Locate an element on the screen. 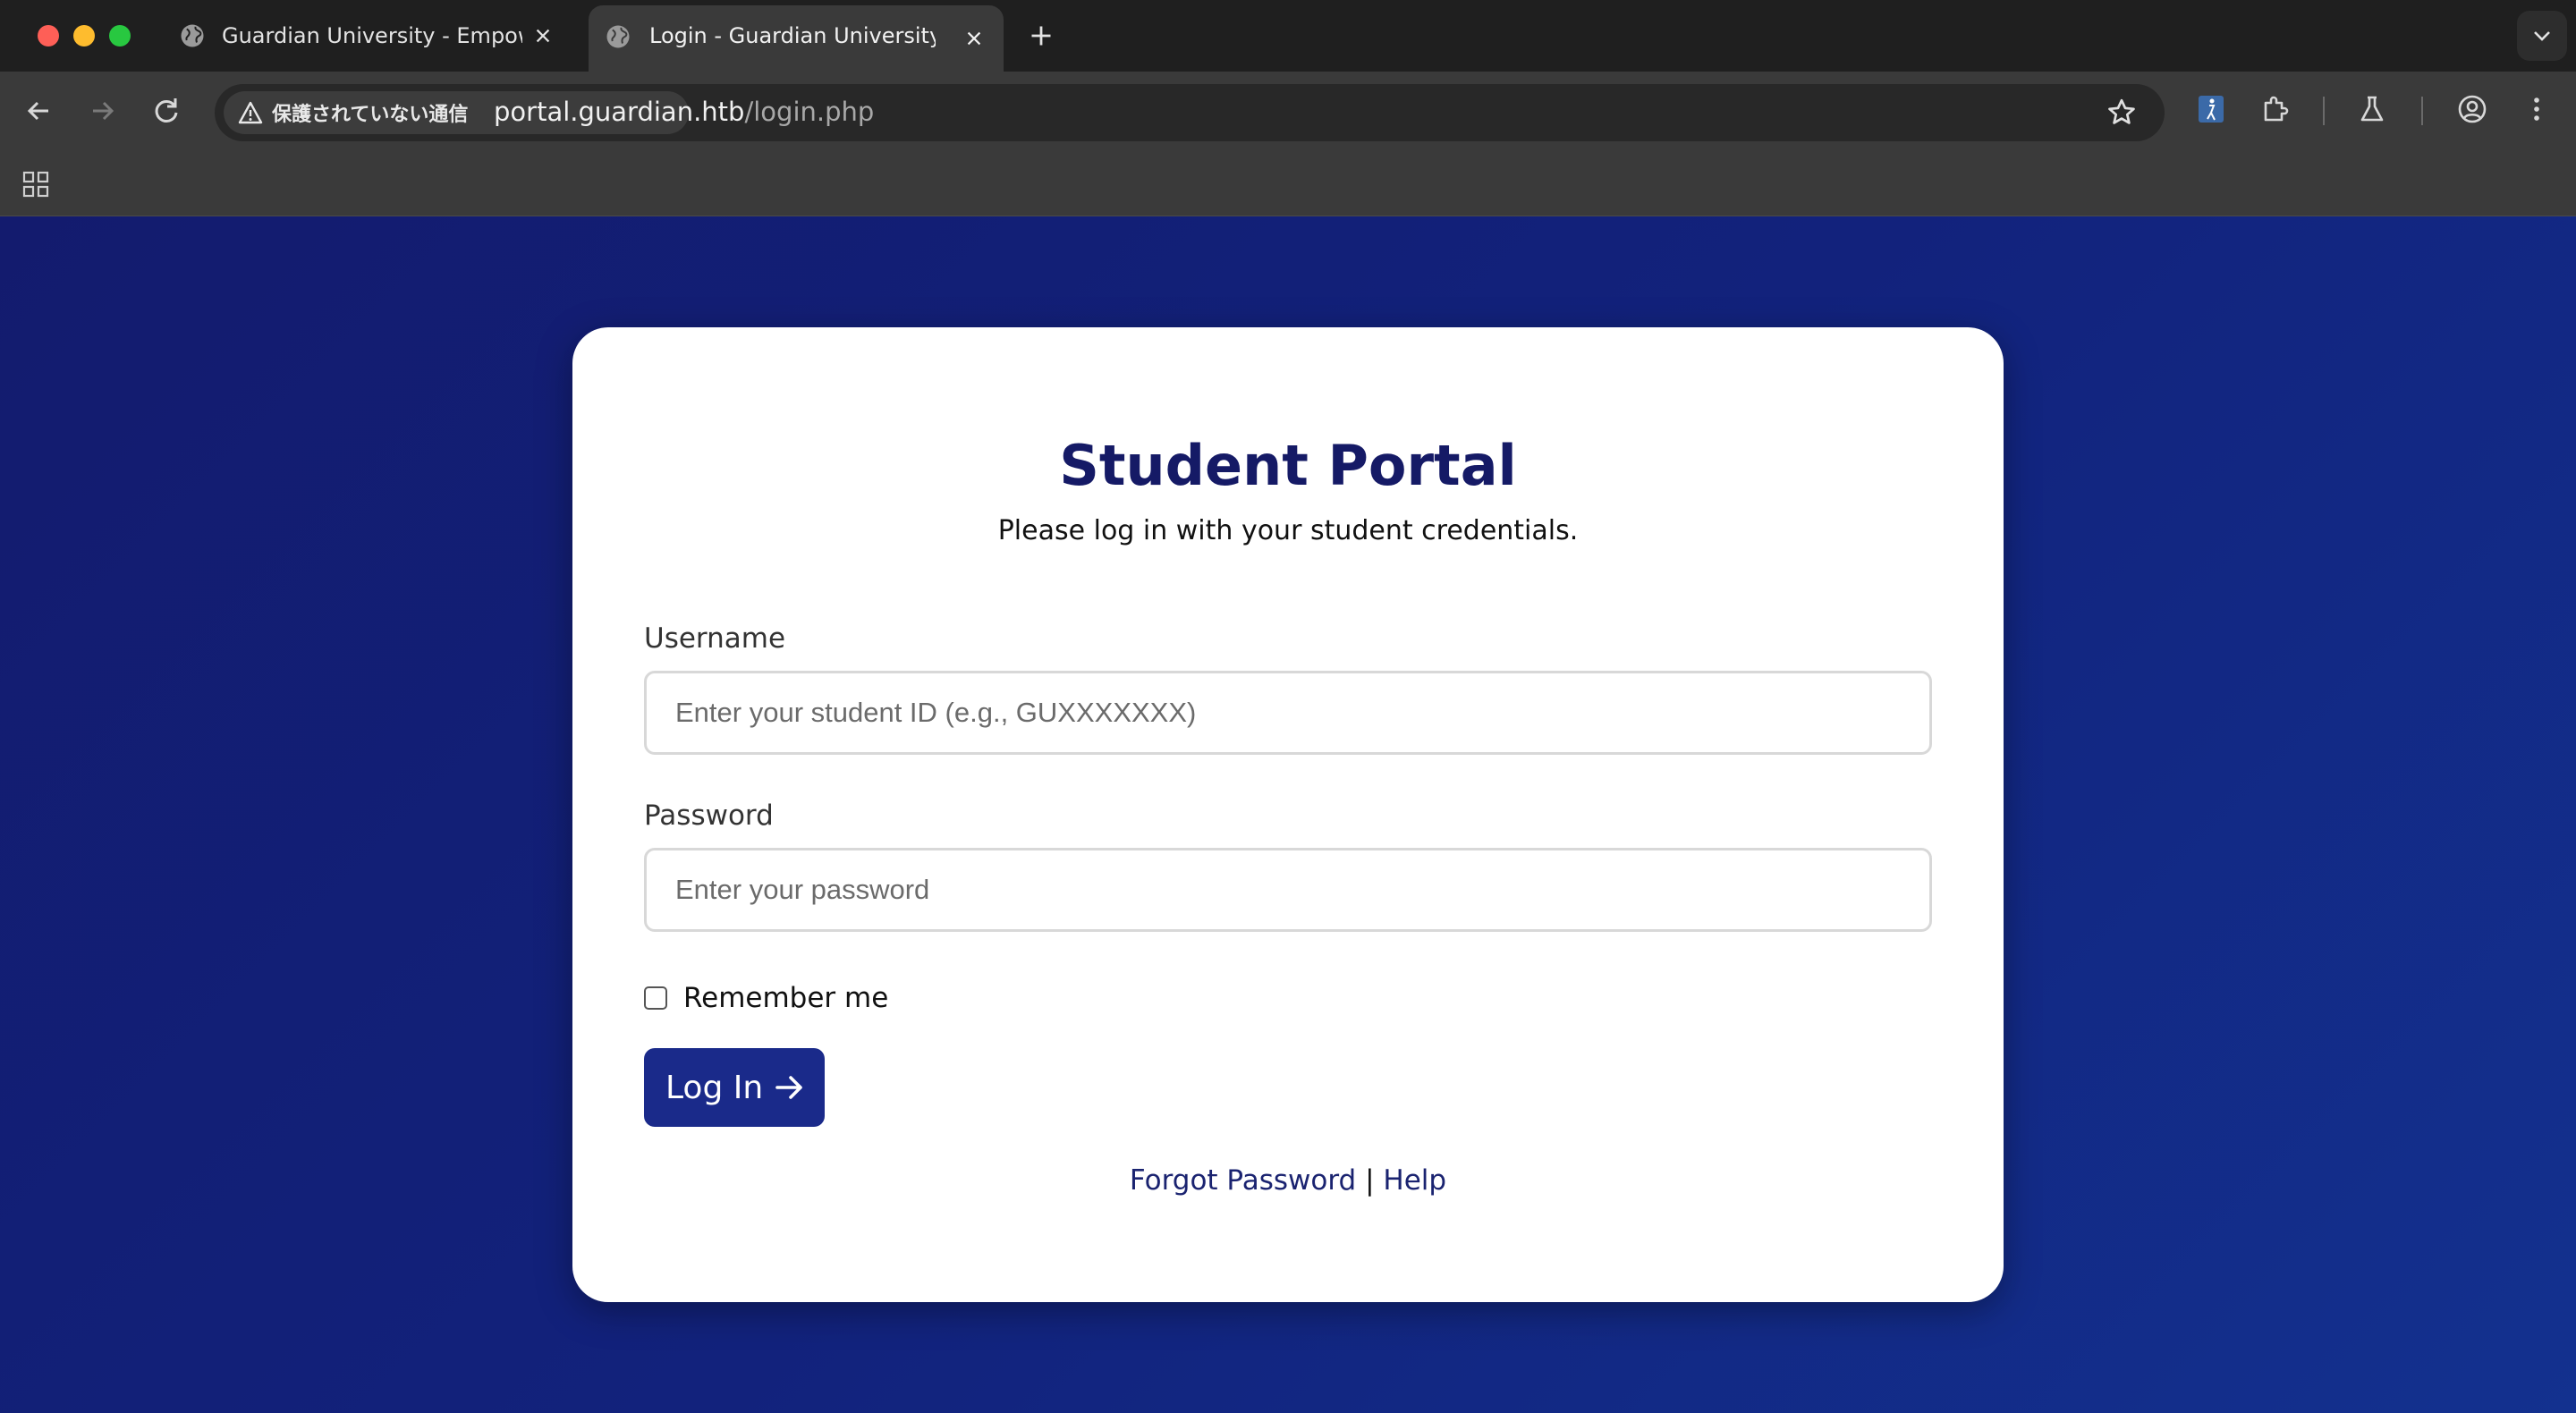 The width and height of the screenshot is (2576, 1413). warning-icon is located at coordinates (250, 112).